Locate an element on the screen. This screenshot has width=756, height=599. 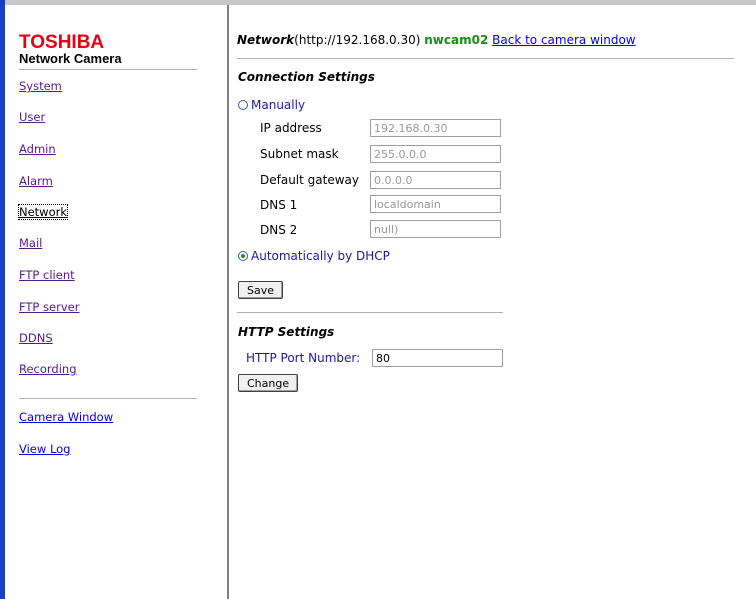
sidebar-item-ftp-server: FTP server is located at coordinates (49, 307).